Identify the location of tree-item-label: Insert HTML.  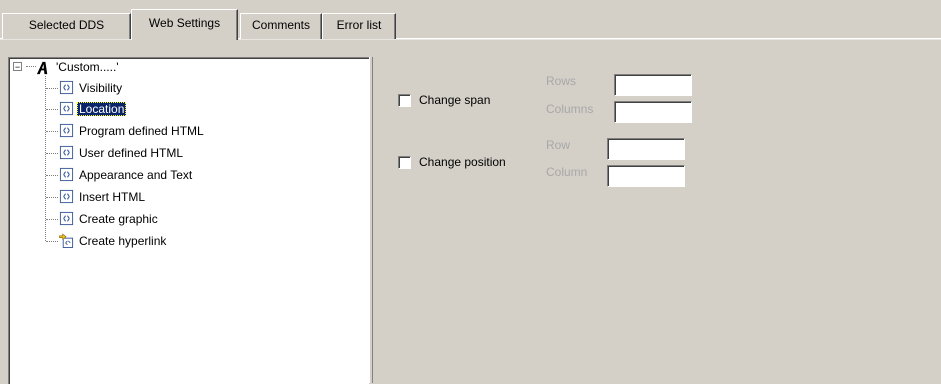
(112, 197).